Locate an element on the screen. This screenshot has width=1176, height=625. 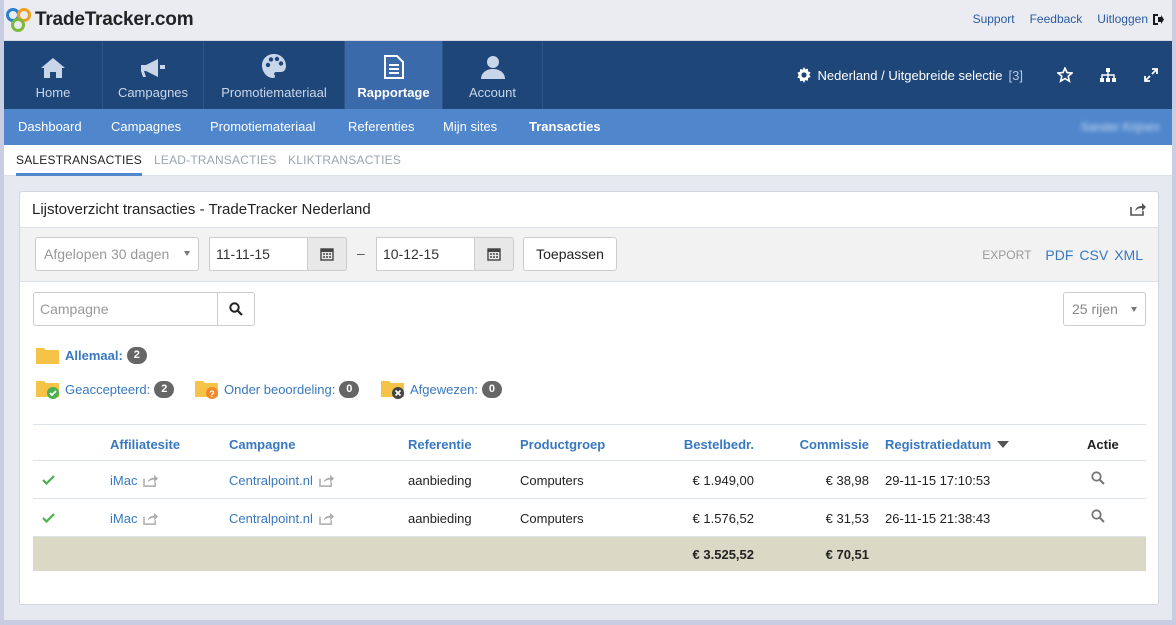
export-pdf-link: PDF is located at coordinates (1059, 255).